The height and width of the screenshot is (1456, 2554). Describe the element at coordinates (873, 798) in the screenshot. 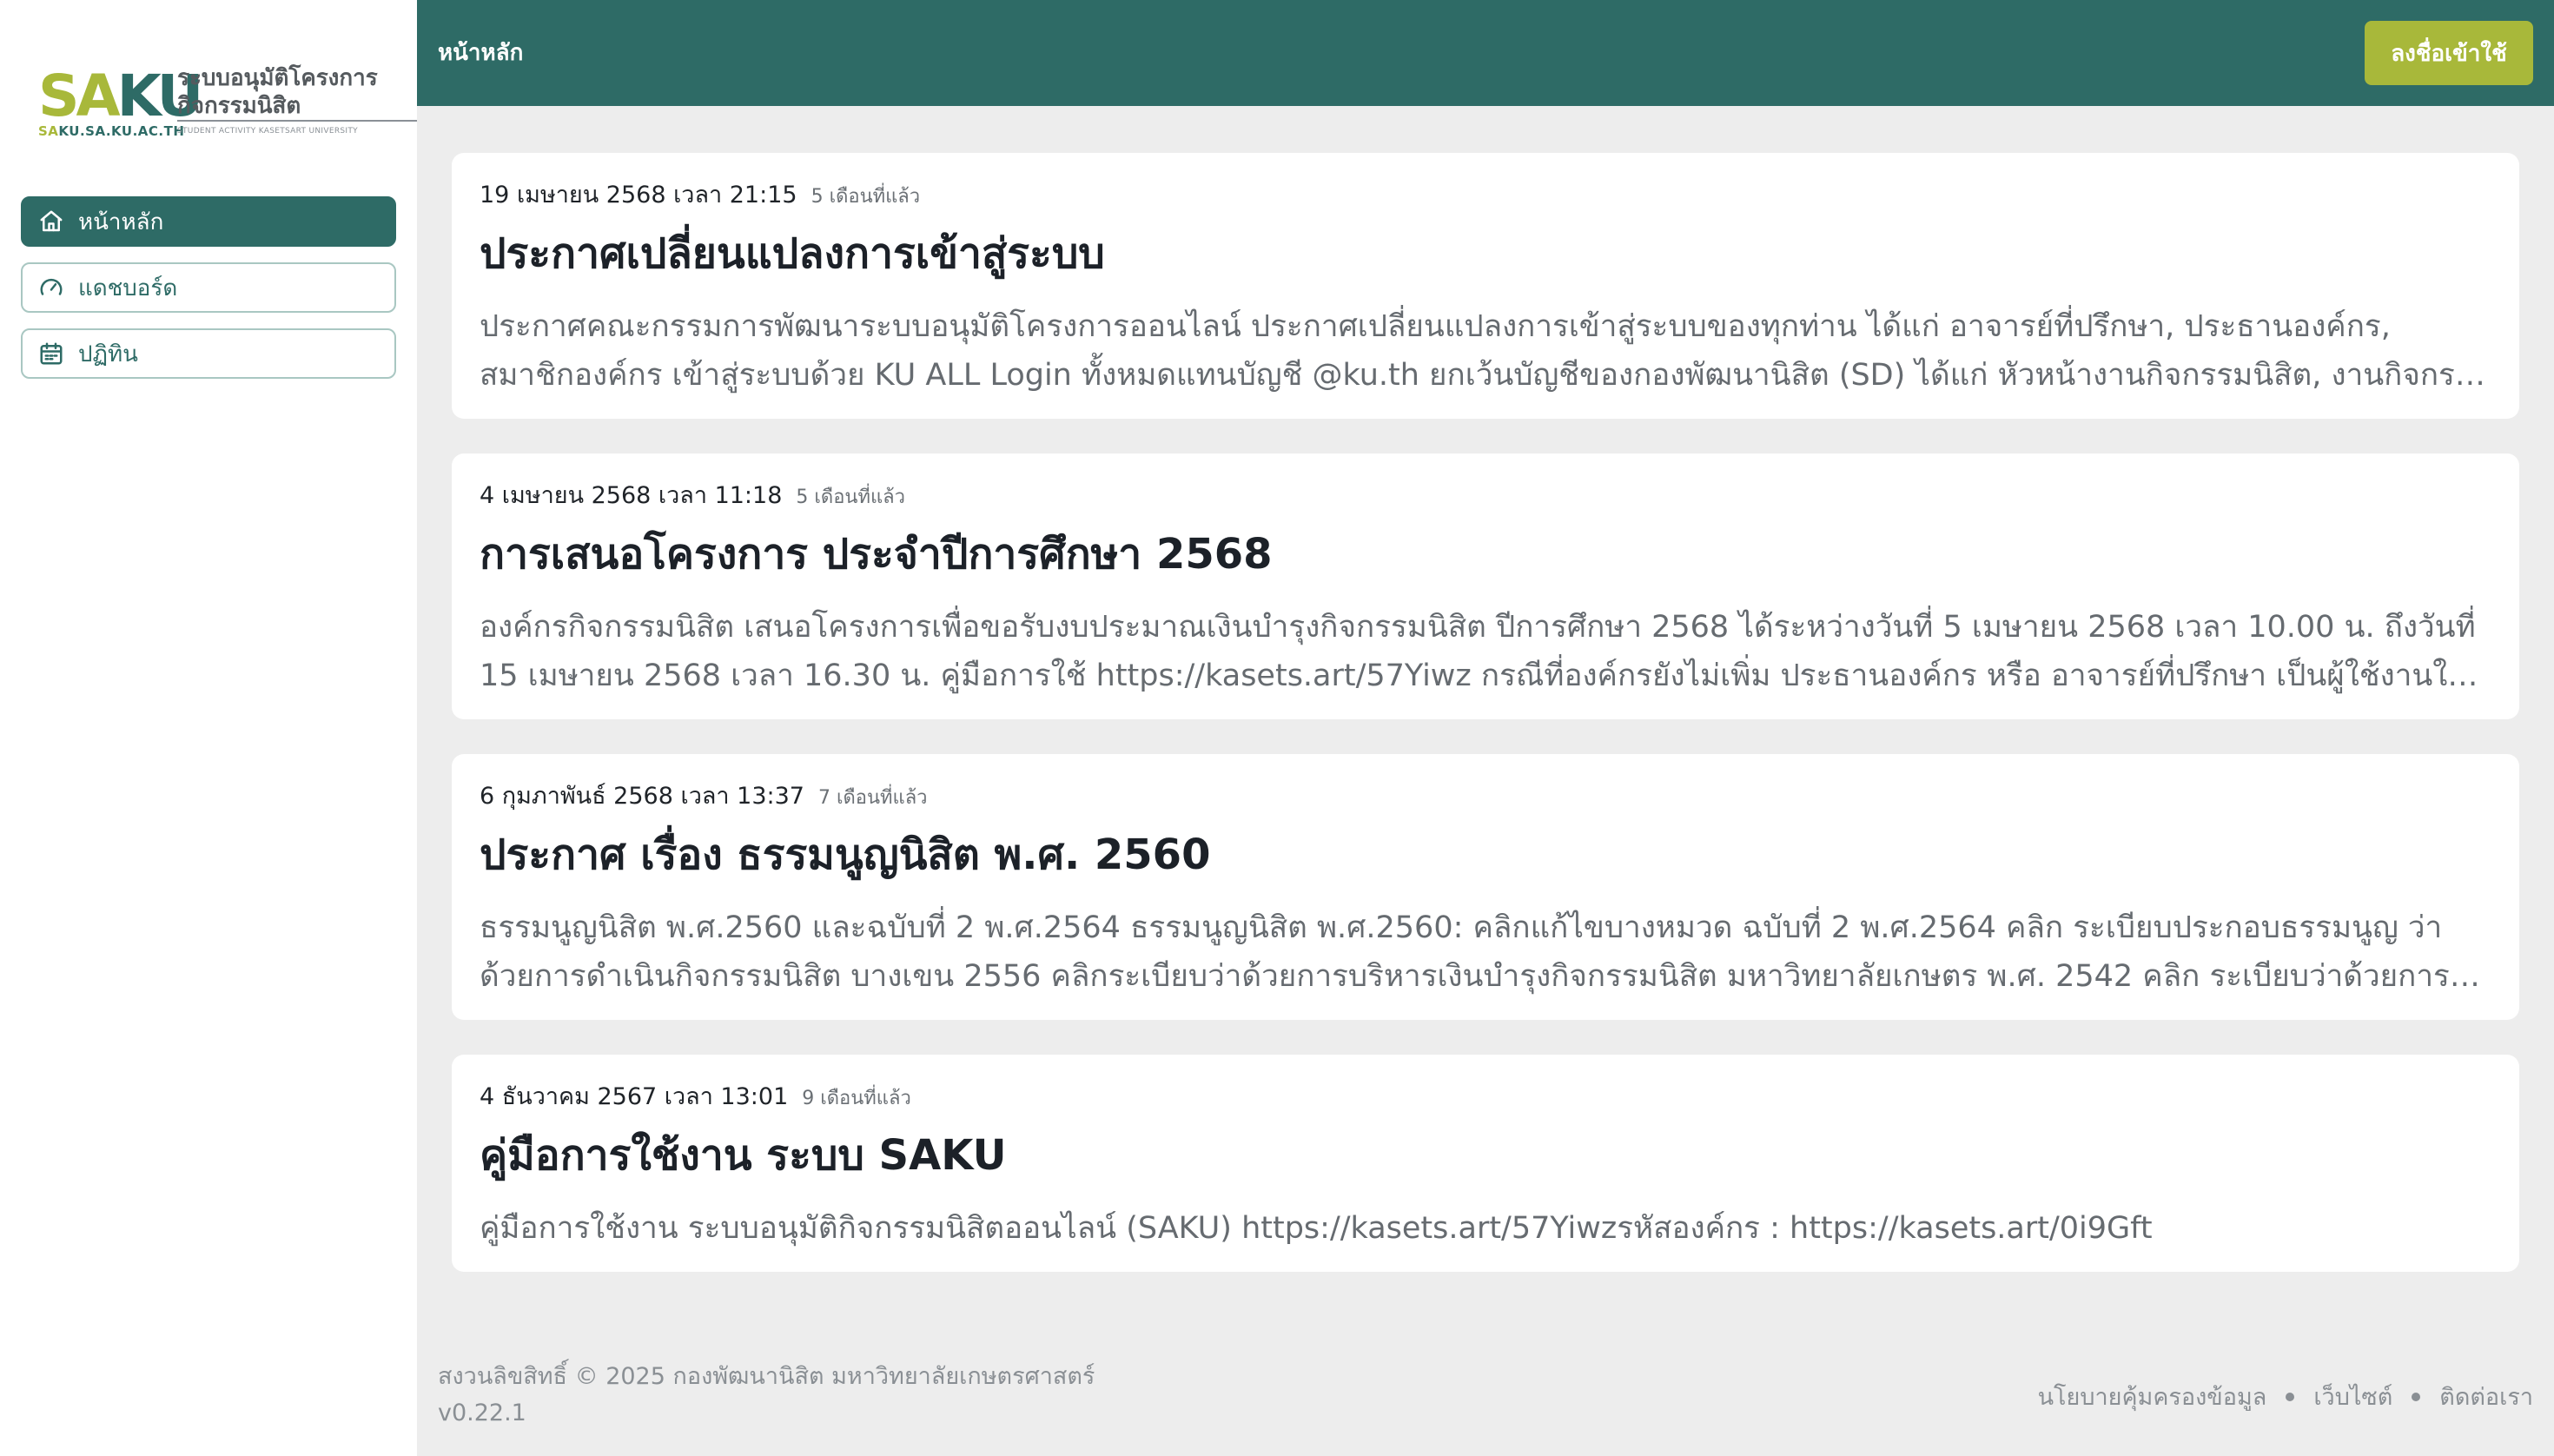

I see `announcement-relative-time: 7 เดือนที่แล้ว` at that location.